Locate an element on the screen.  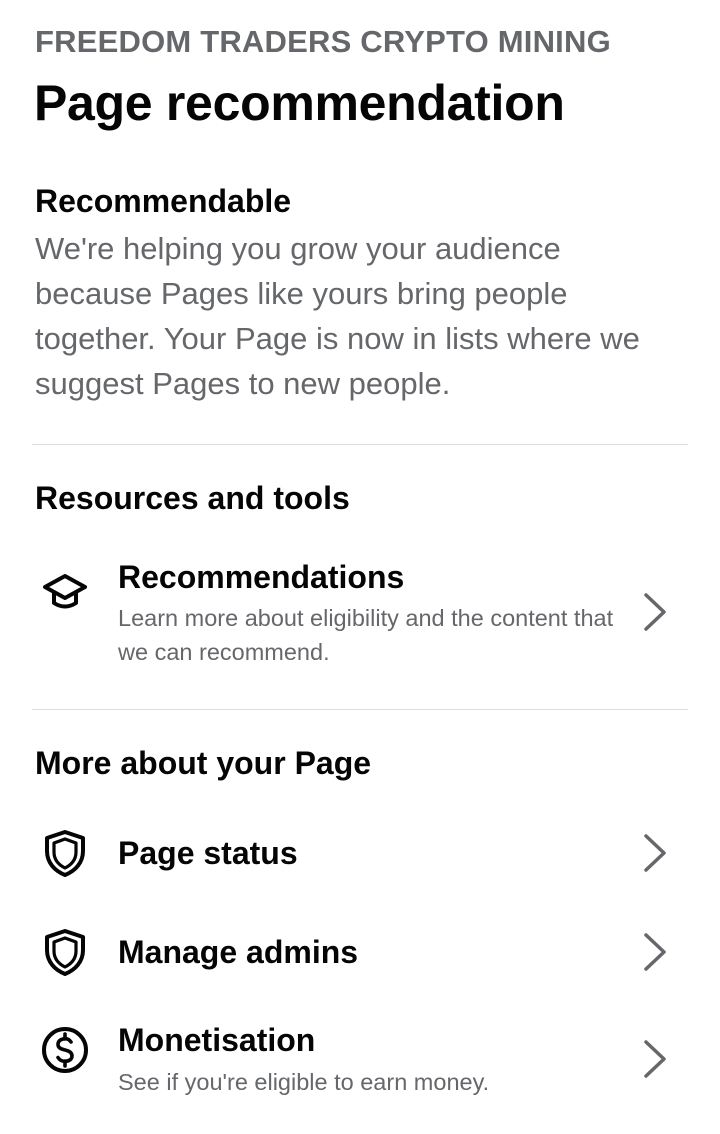
graduation-cap-icon is located at coordinates (65, 590).